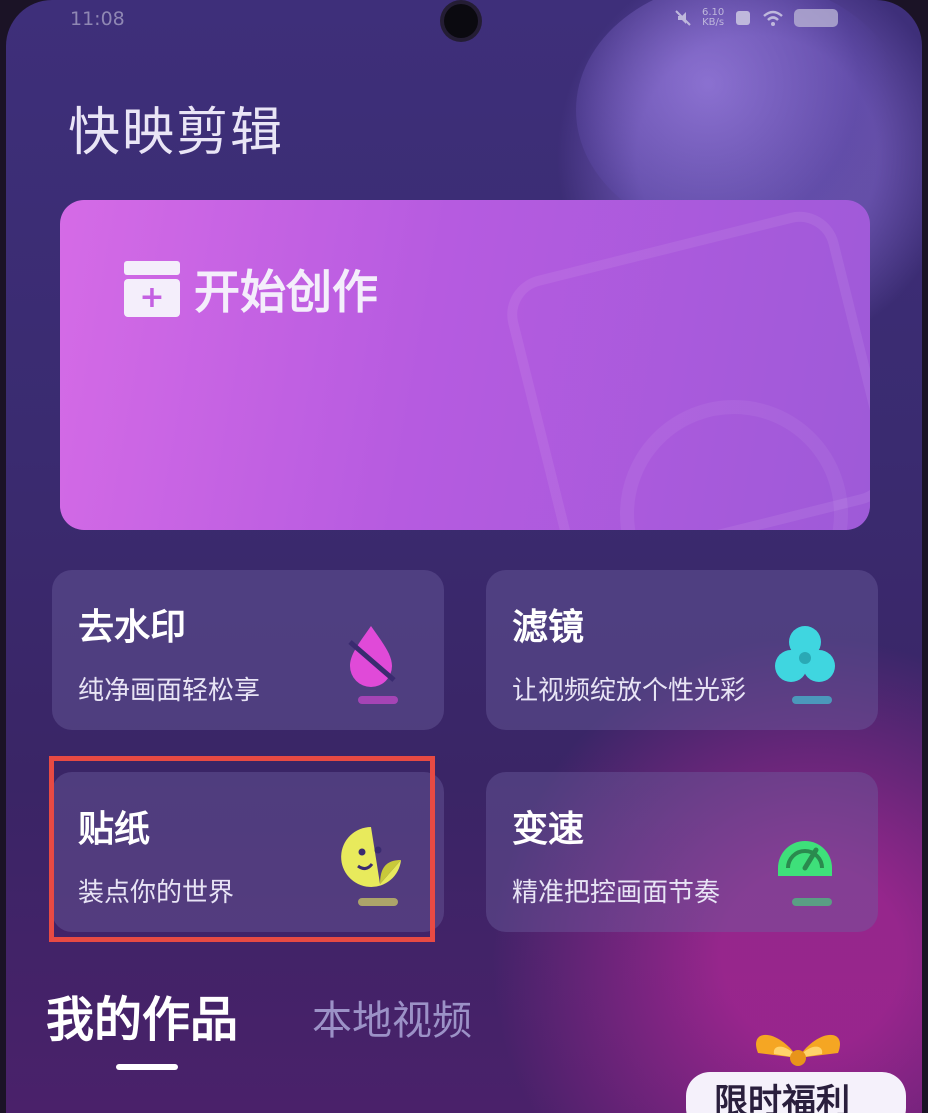  I want to click on feature-subtitle: 纯净画面轻松享, so click(169, 691).